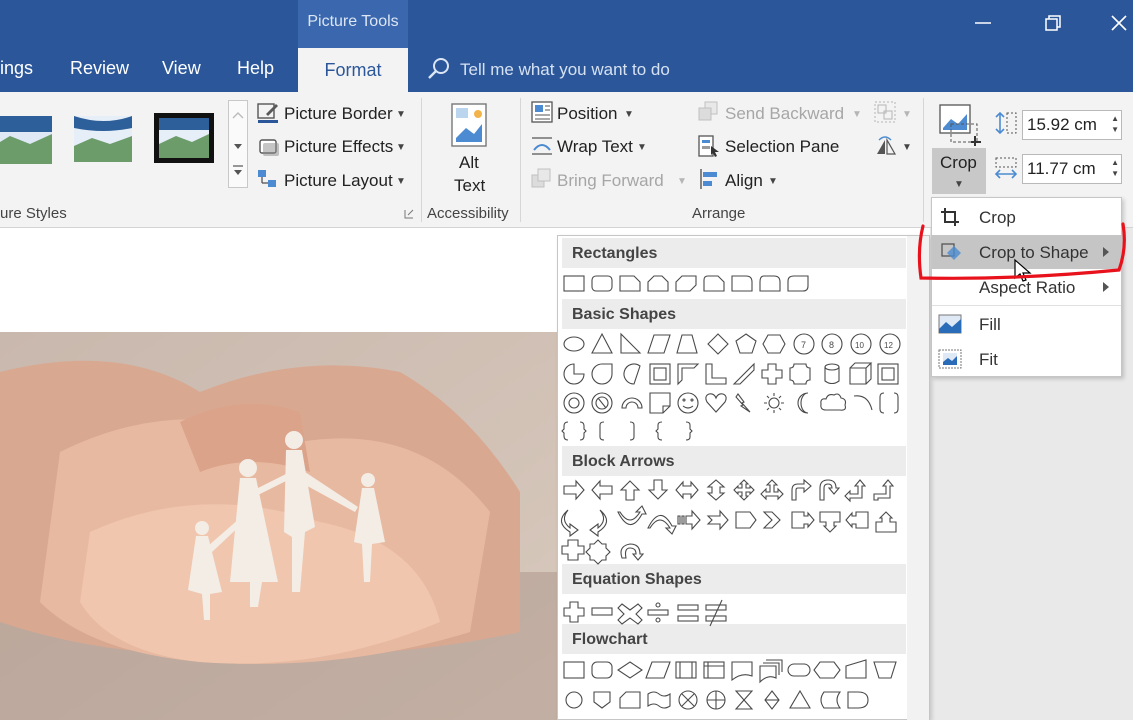 This screenshot has height=720, width=1133. What do you see at coordinates (833, 402) in the screenshot?
I see `shape-cloud-icon` at bounding box center [833, 402].